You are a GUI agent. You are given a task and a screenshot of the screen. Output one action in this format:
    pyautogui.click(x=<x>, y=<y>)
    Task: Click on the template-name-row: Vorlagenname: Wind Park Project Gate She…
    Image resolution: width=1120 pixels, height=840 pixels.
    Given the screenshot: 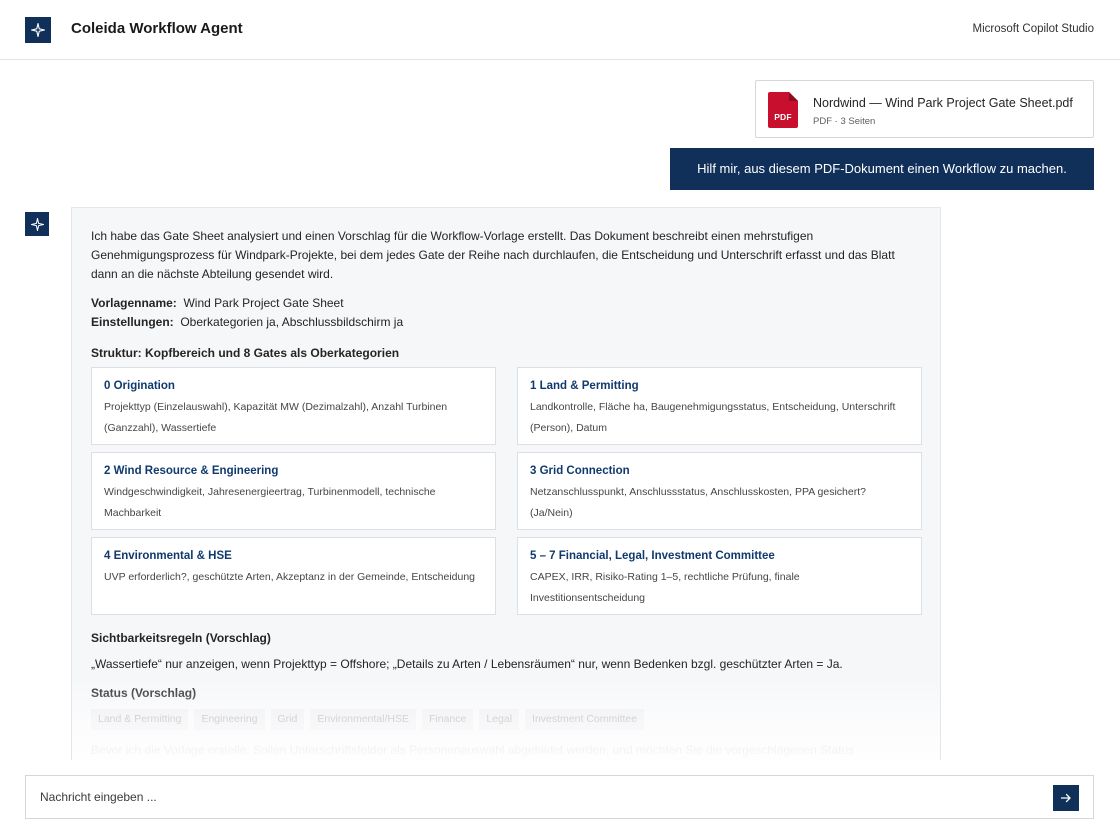 What is the action you would take?
    pyautogui.click(x=217, y=303)
    